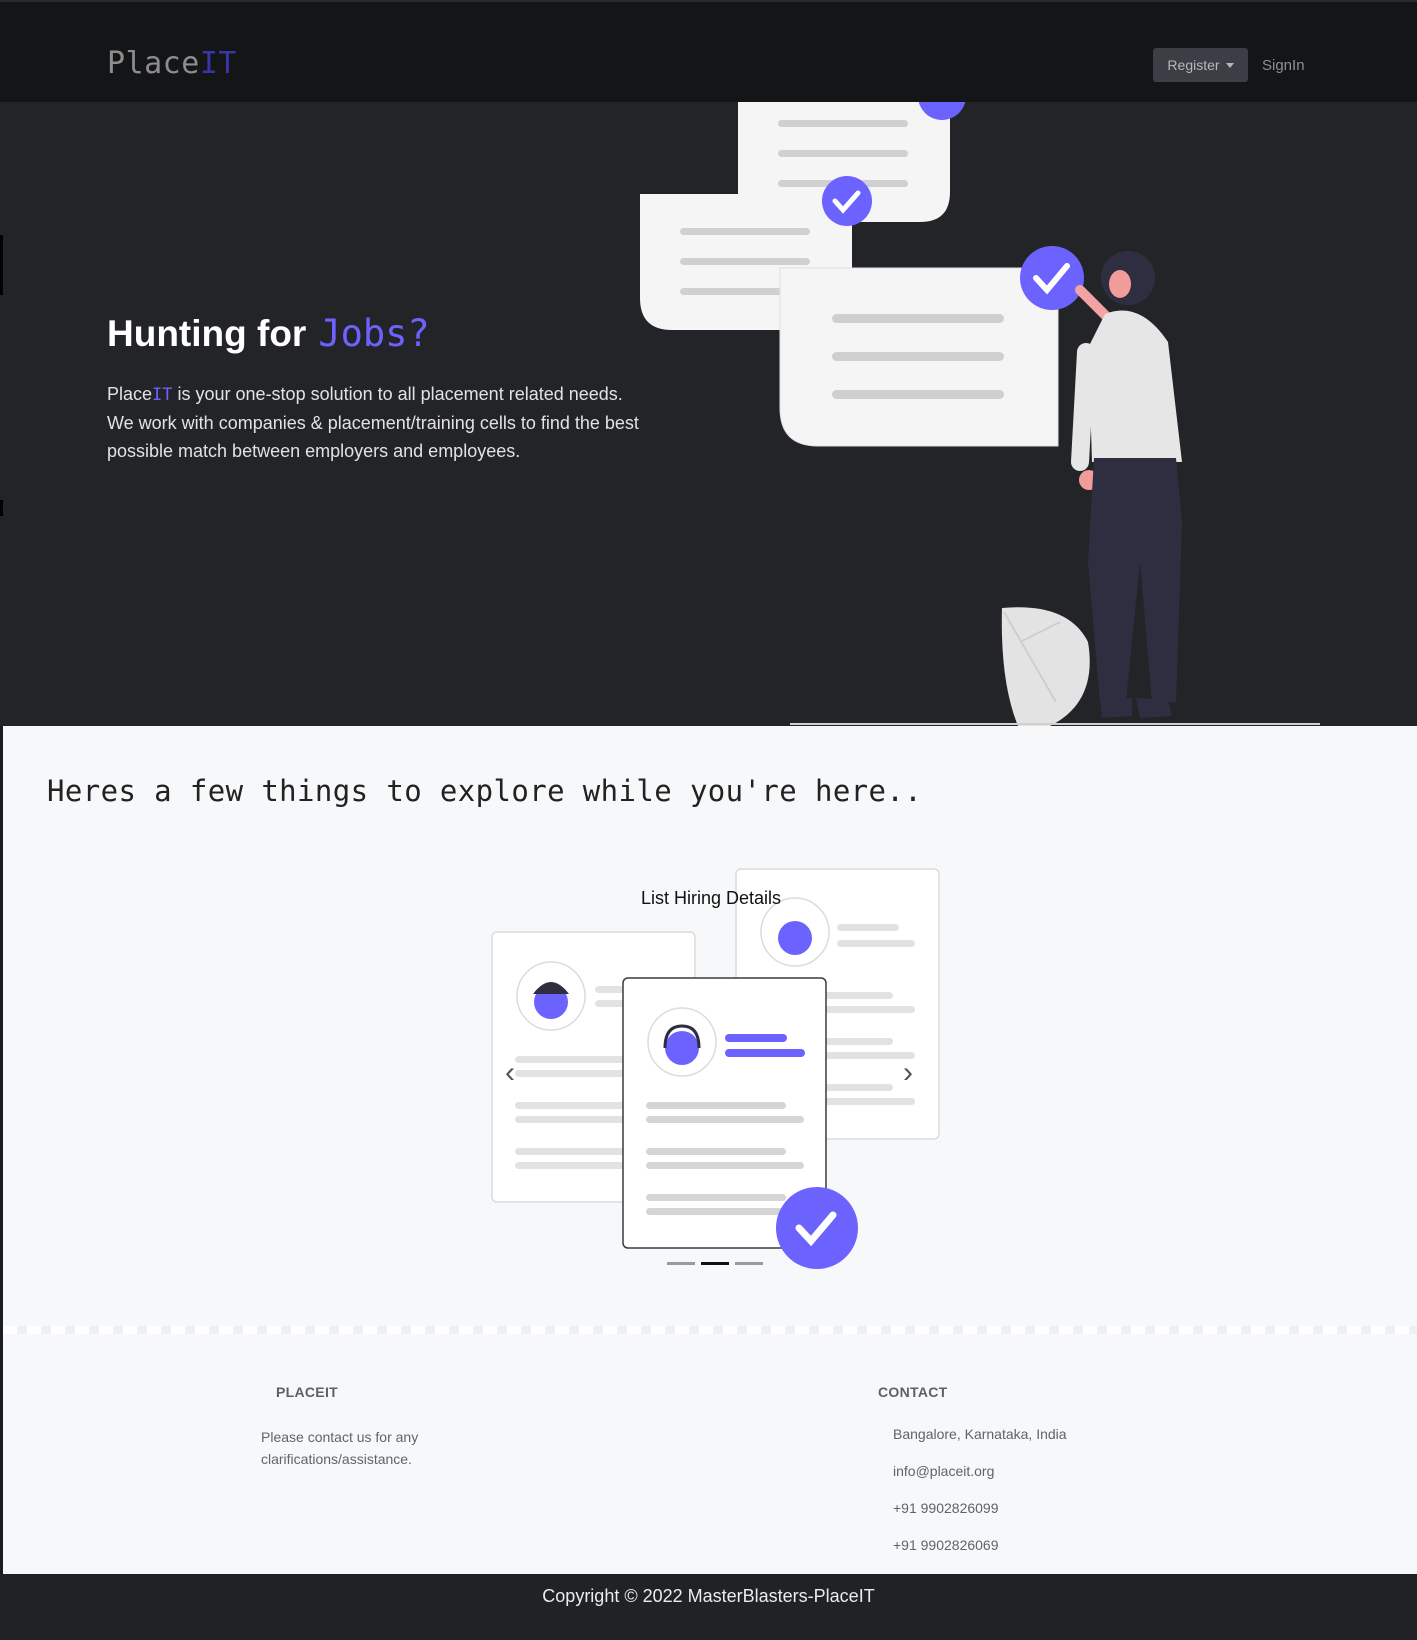 This screenshot has height=1640, width=1417. I want to click on hero-title-main: Hunting for, so click(207, 333).